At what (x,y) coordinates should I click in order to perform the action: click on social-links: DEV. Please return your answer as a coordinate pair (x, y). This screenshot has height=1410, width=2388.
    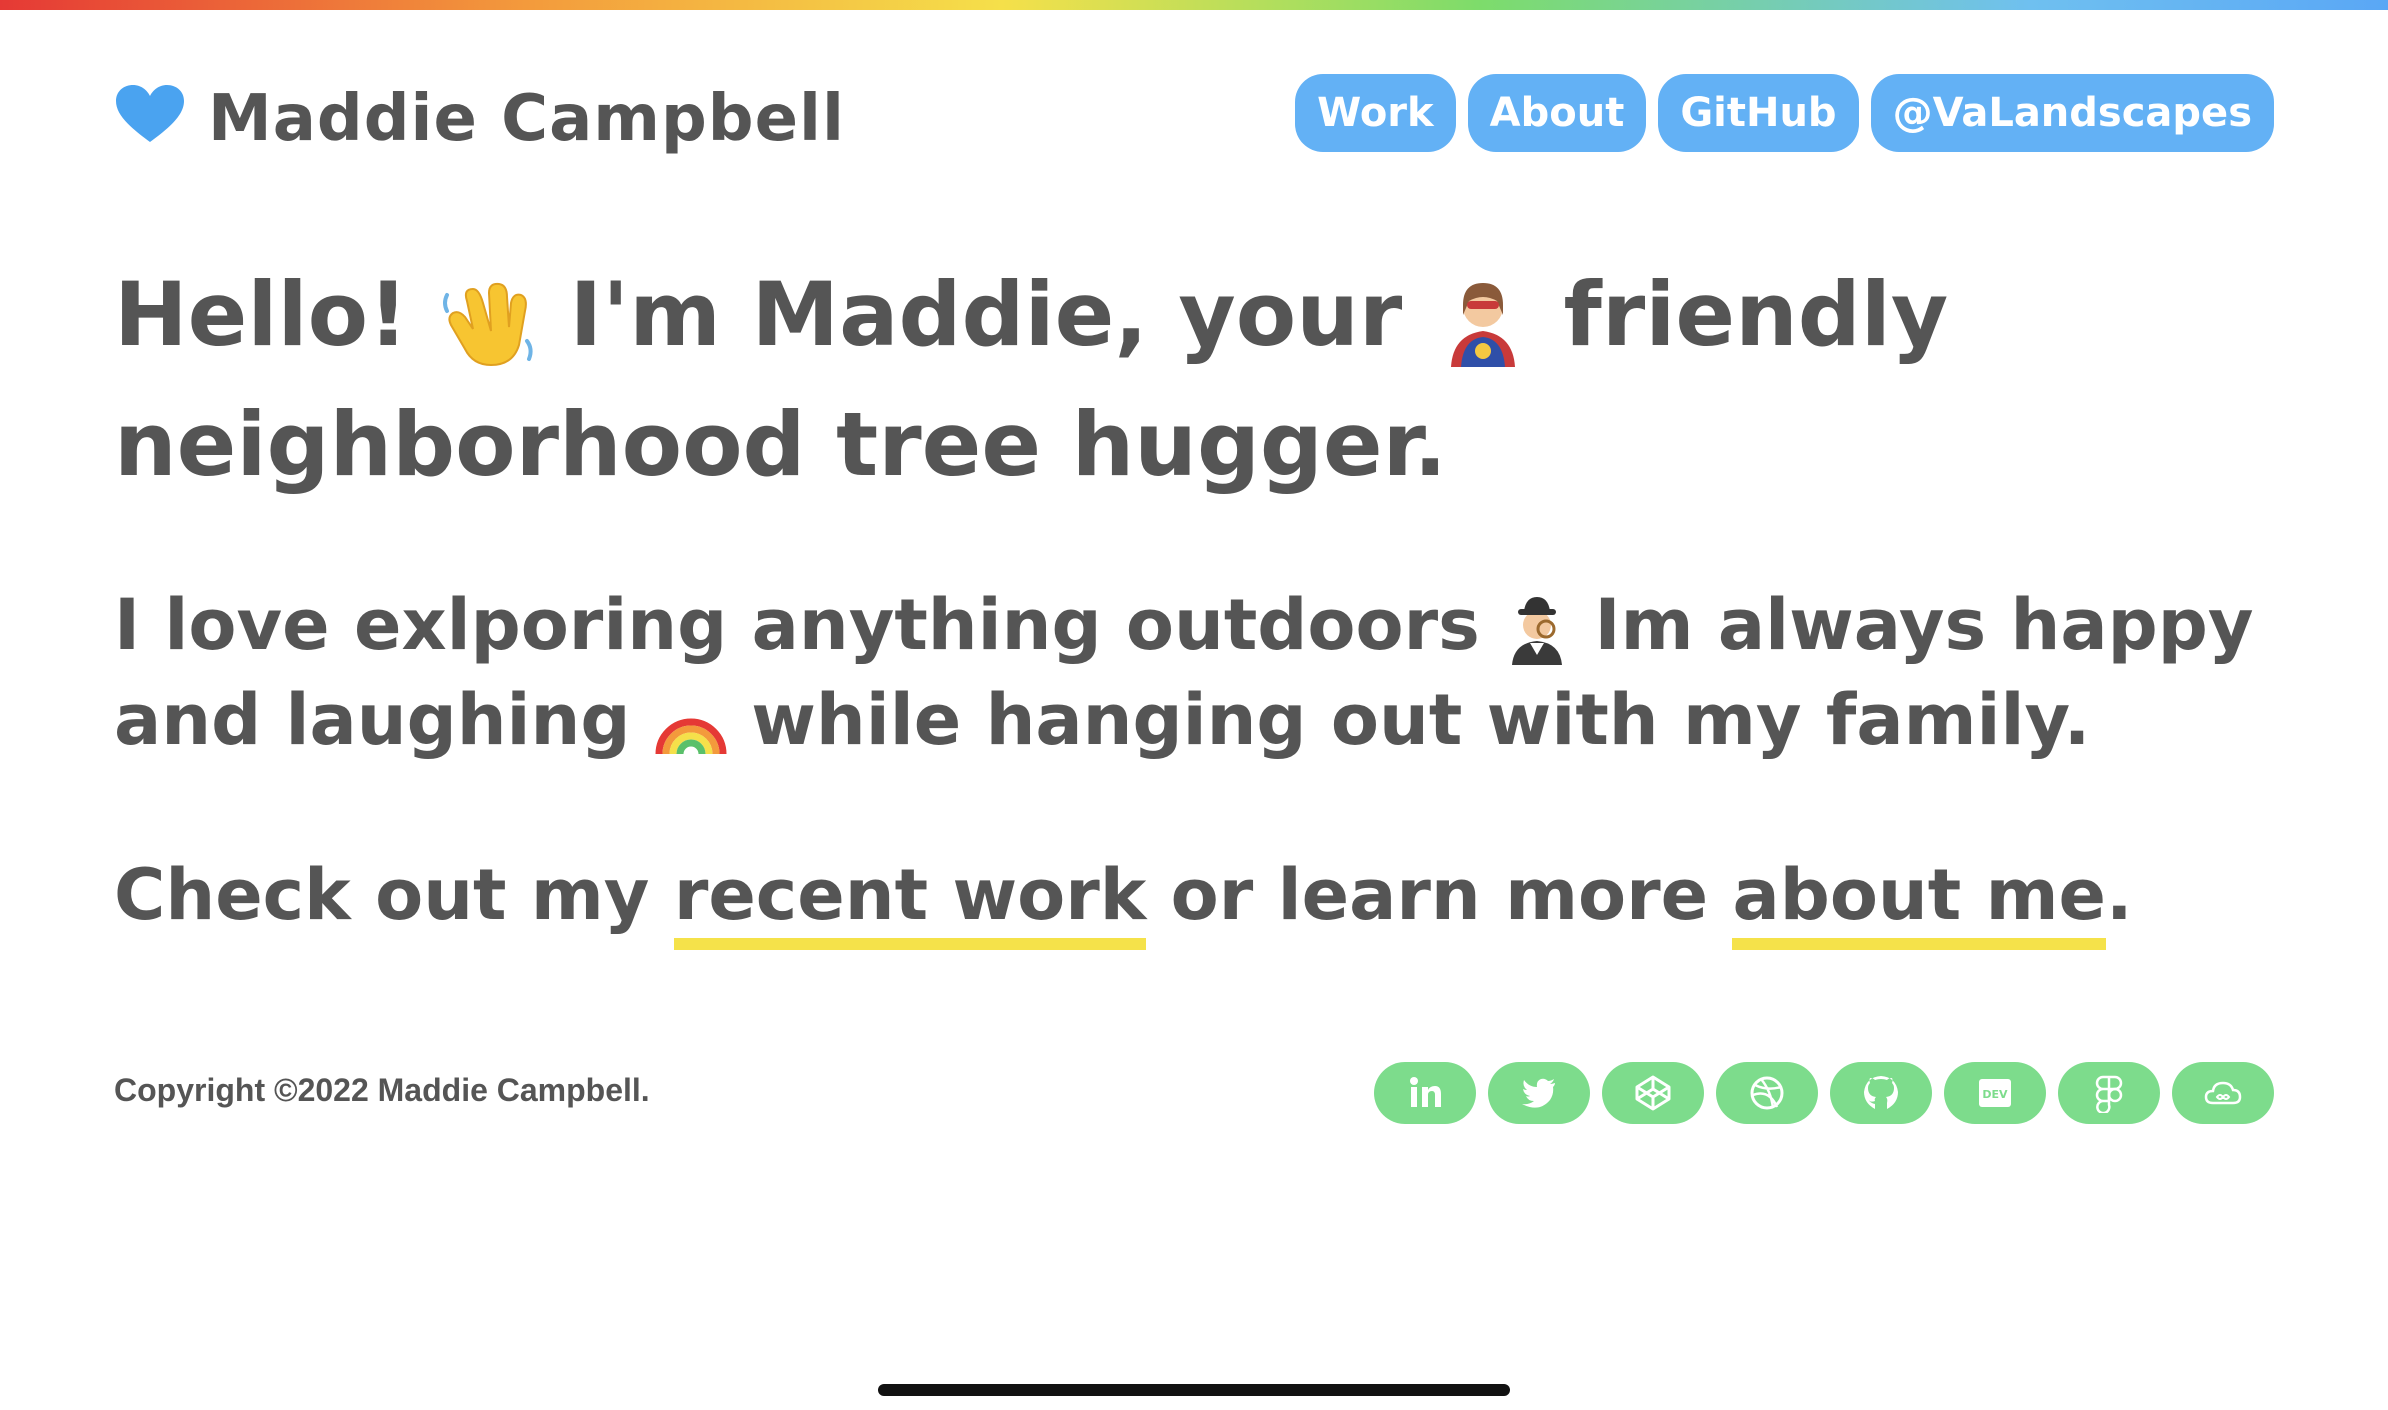
    Looking at the image, I should click on (1824, 1093).